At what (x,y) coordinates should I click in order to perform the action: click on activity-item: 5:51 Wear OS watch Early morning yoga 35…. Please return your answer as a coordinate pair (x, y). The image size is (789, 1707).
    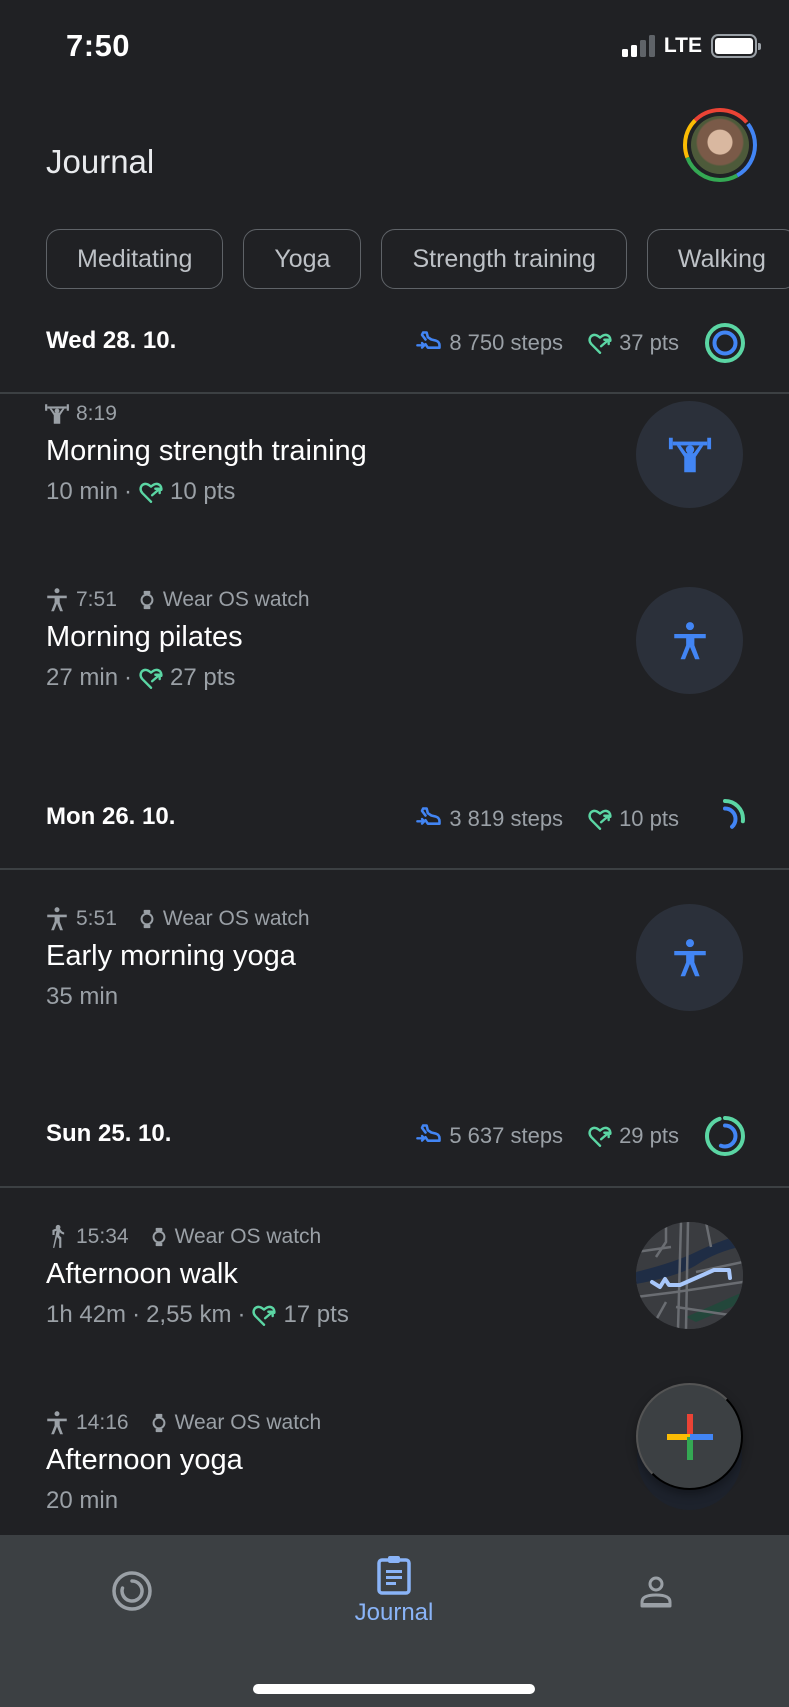
    Looking at the image, I should click on (394, 970).